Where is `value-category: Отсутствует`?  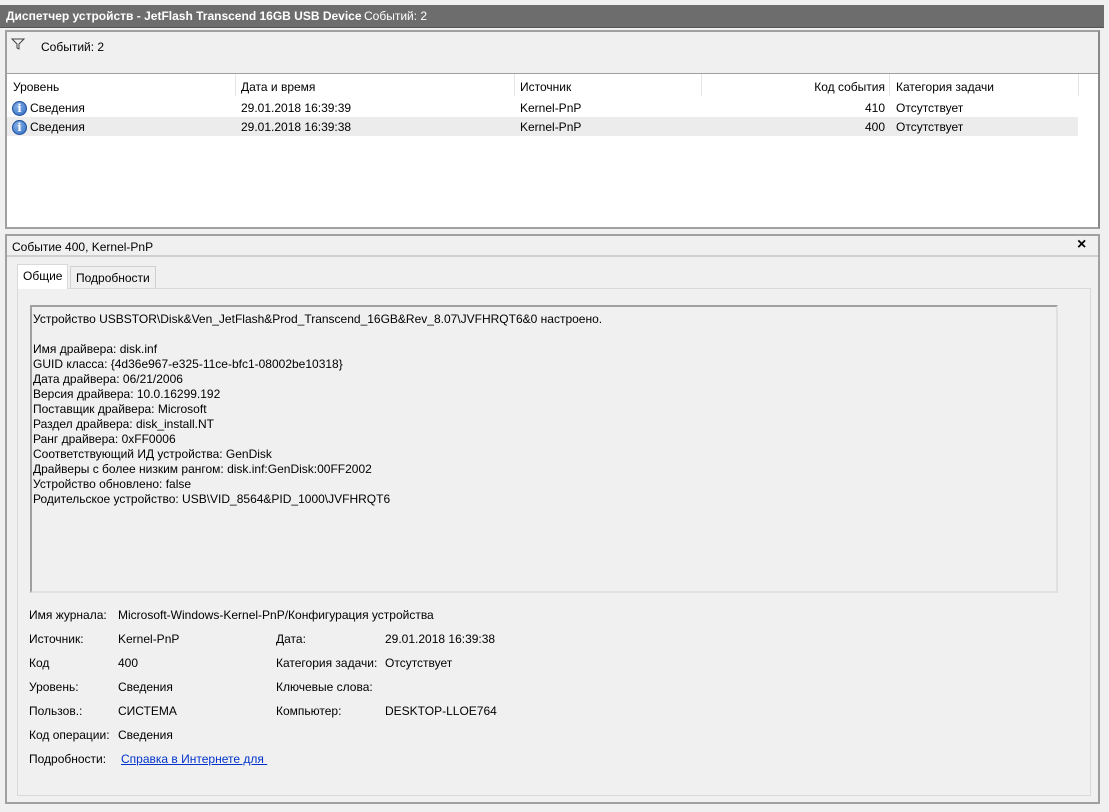 value-category: Отсутствует is located at coordinates (419, 663).